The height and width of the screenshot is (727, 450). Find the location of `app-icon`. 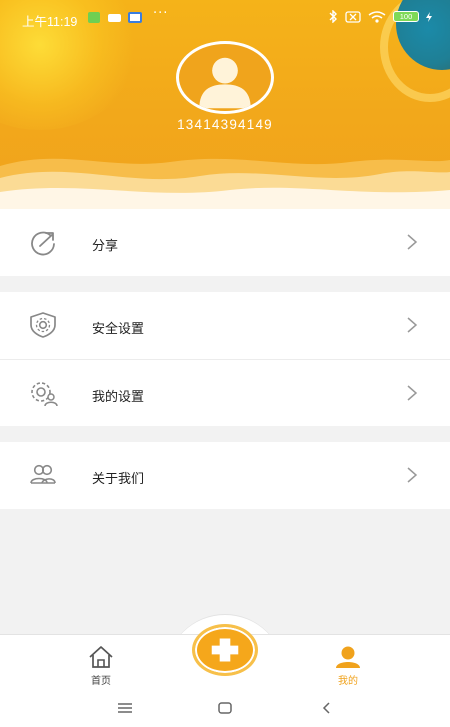

app-icon is located at coordinates (135, 17).